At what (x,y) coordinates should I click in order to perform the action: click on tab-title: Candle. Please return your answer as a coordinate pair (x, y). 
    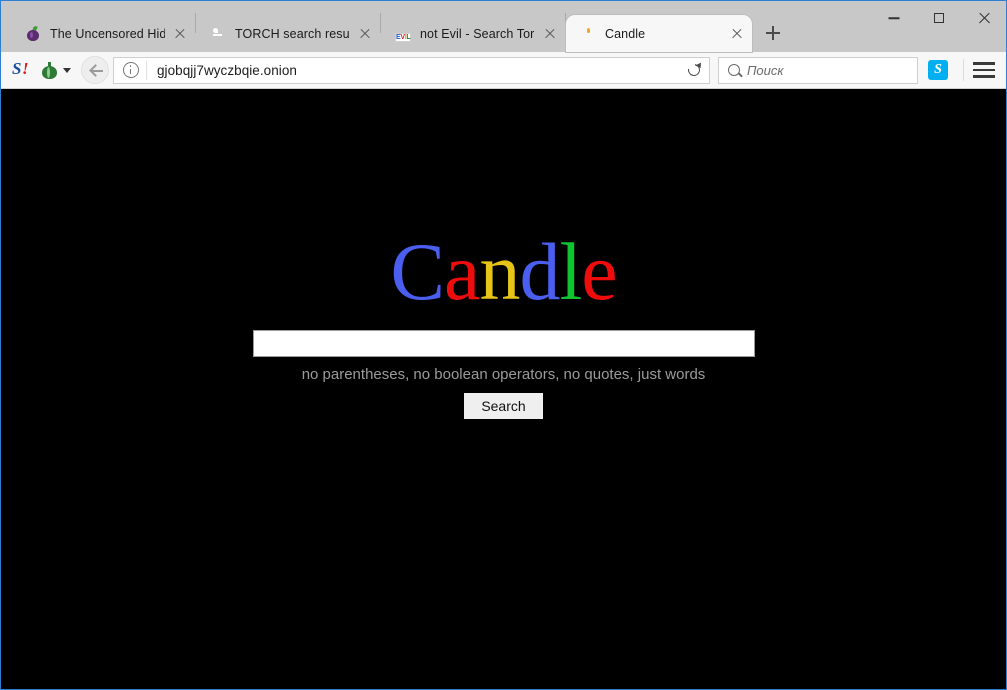
    Looking at the image, I should click on (625, 33).